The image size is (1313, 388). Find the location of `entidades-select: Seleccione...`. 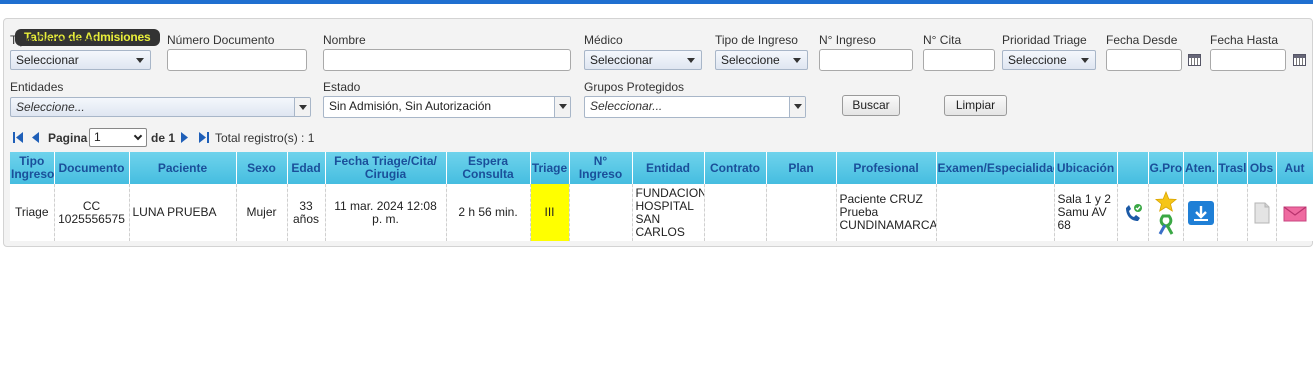

entidades-select: Seleccione... is located at coordinates (160, 107).